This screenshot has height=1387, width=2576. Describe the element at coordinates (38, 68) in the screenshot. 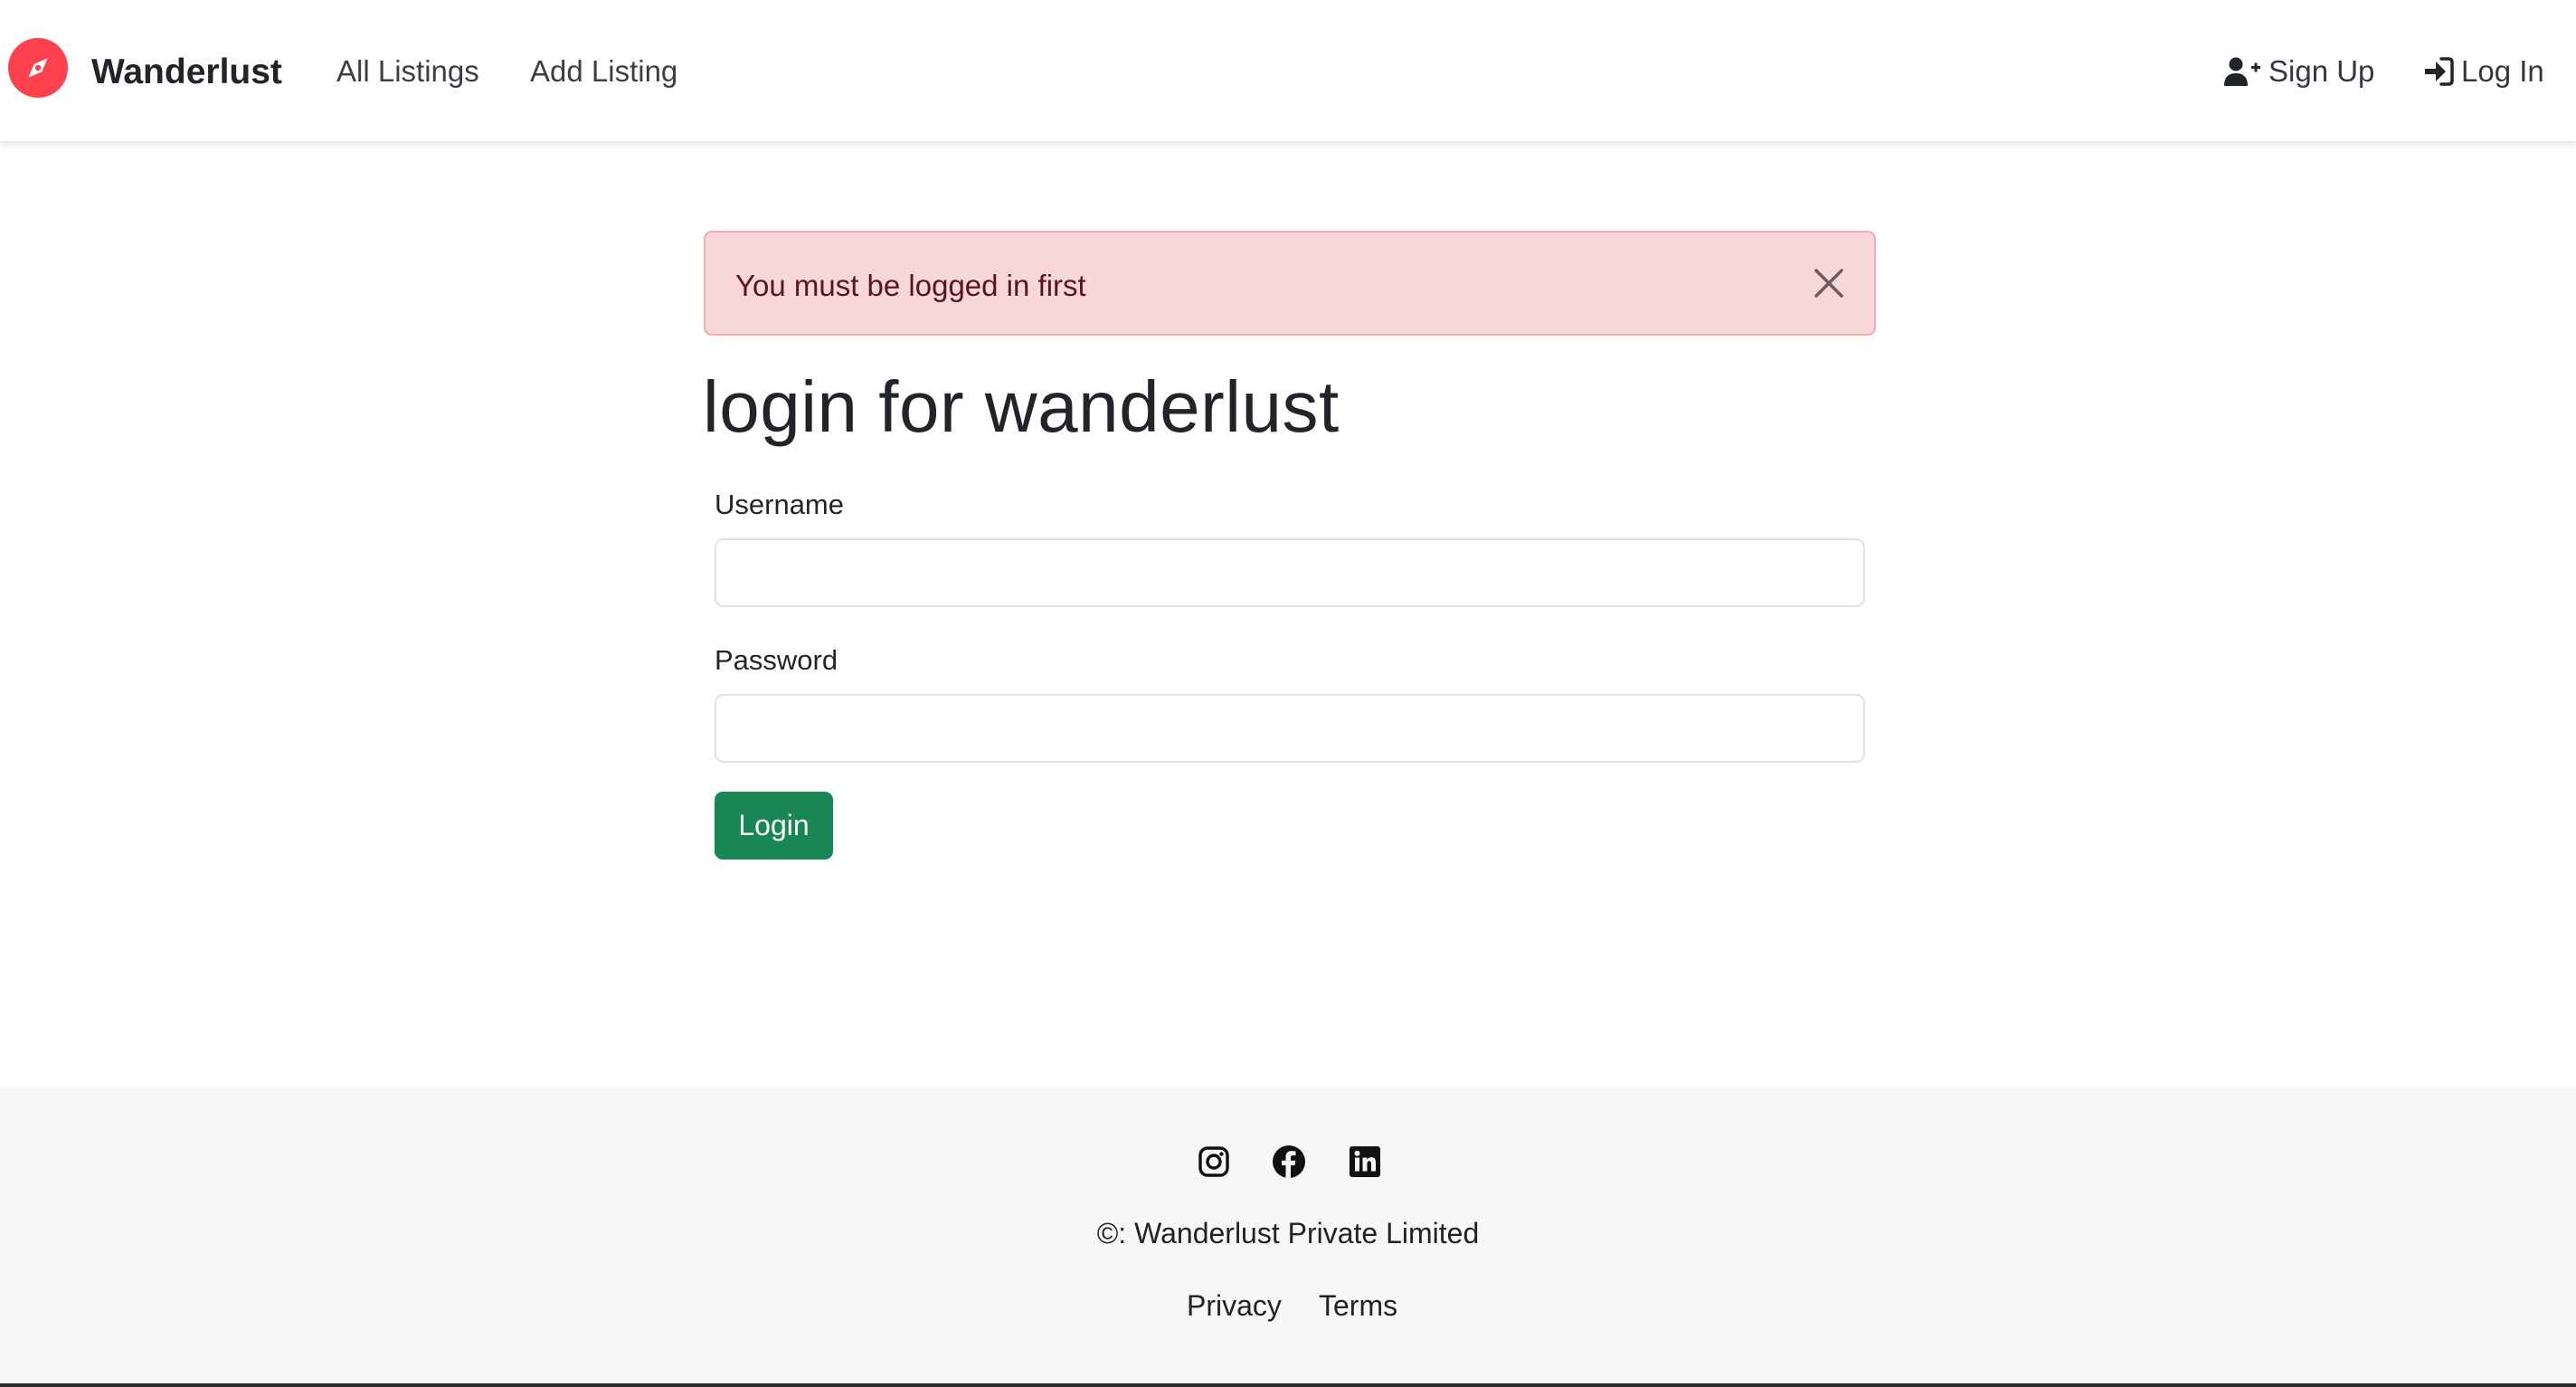

I see `compass-icon` at that location.